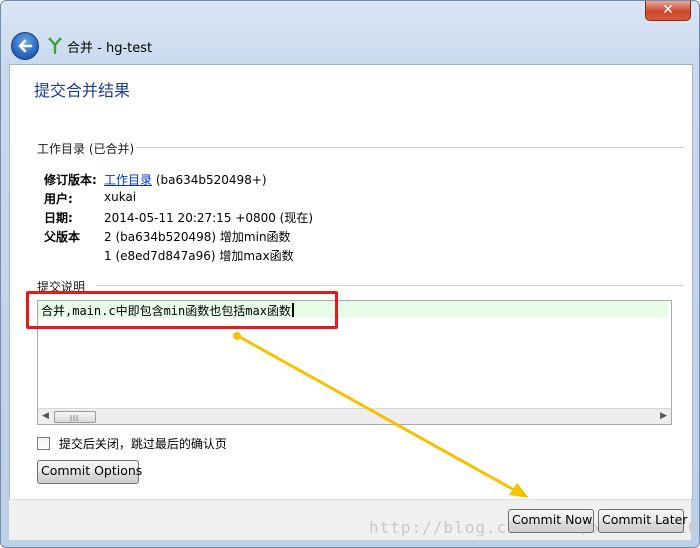 Image resolution: width=700 pixels, height=548 pixels. Describe the element at coordinates (354, 416) in the screenshot. I see `horizontal-scrollbar: ◀ ▶` at that location.